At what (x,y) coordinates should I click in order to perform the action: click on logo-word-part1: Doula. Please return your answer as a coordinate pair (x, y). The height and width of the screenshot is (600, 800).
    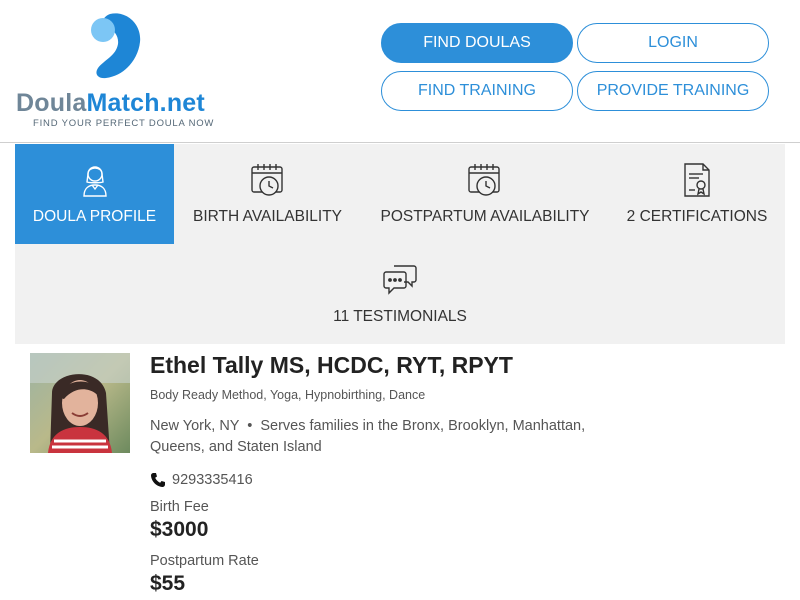
    Looking at the image, I should click on (51, 103).